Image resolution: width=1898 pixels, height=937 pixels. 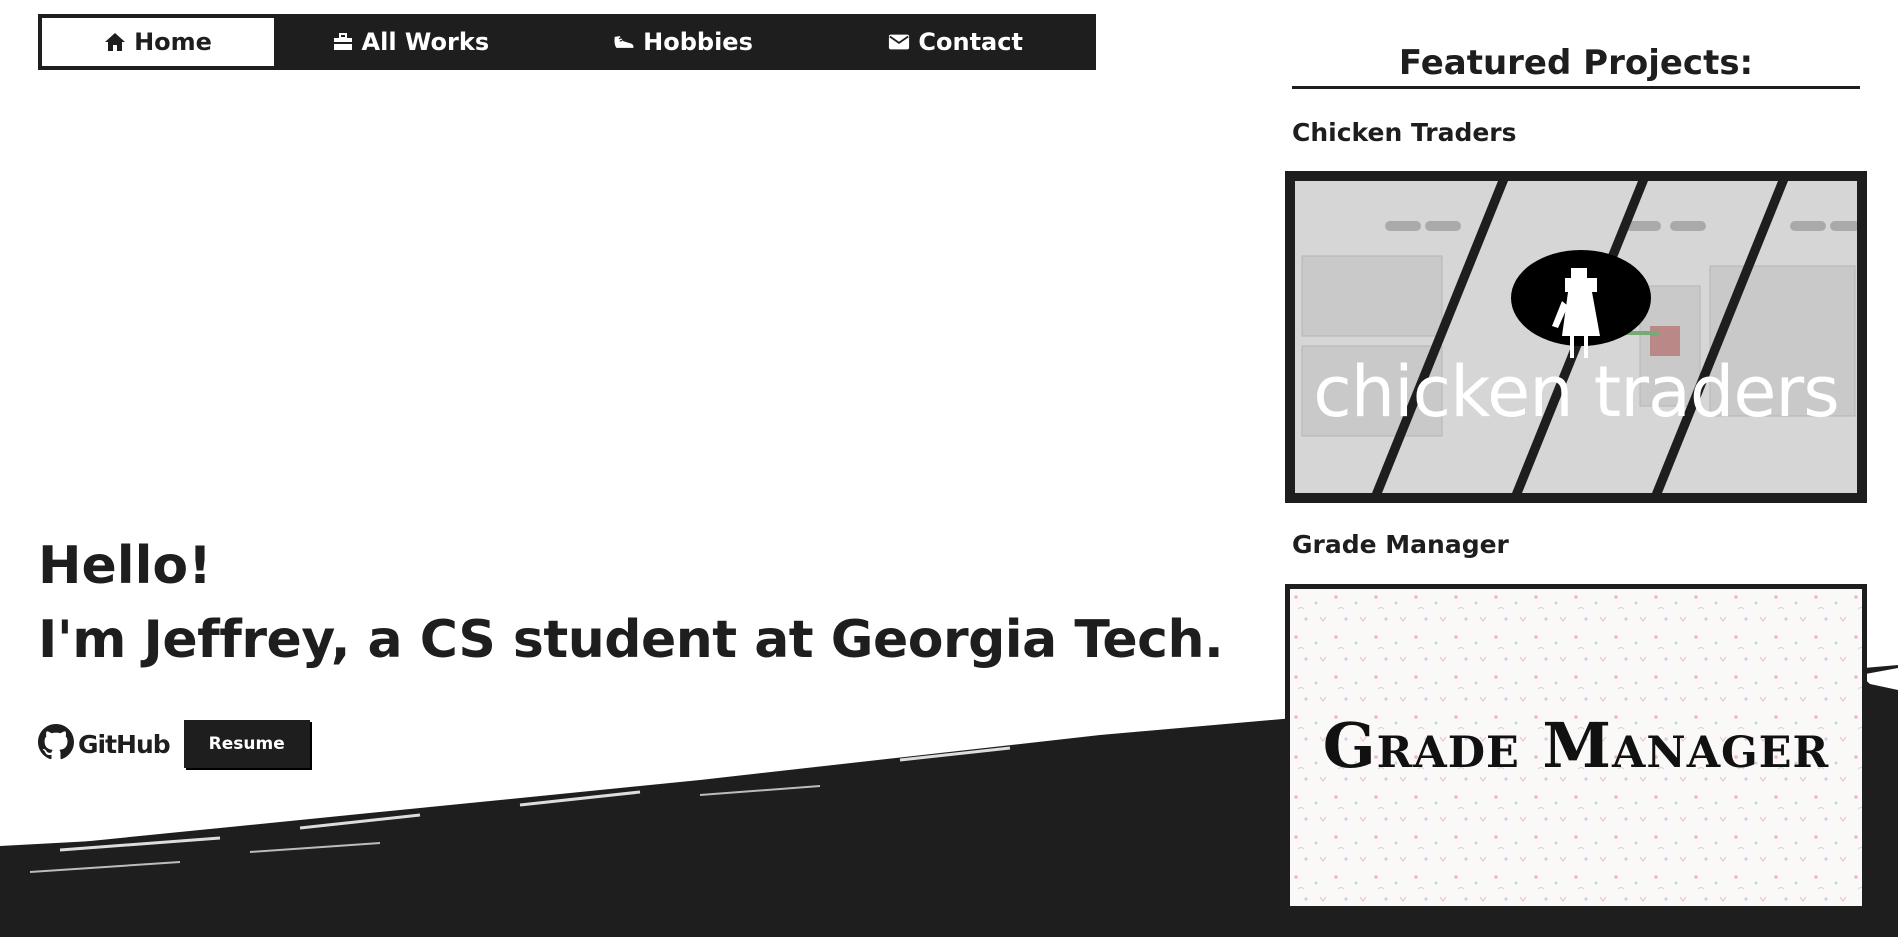 I want to click on home-icon, so click(x=115, y=42).